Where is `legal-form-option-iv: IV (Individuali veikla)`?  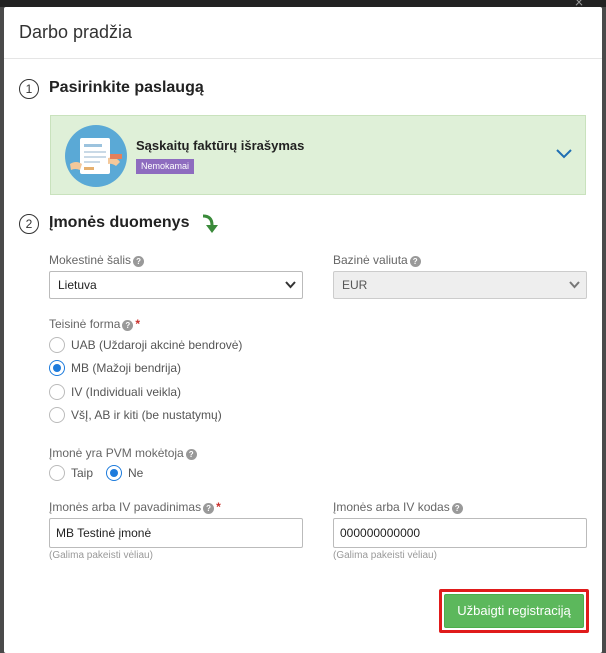
legal-form-option-iv: IV (Individuali veikla) is located at coordinates (115, 392).